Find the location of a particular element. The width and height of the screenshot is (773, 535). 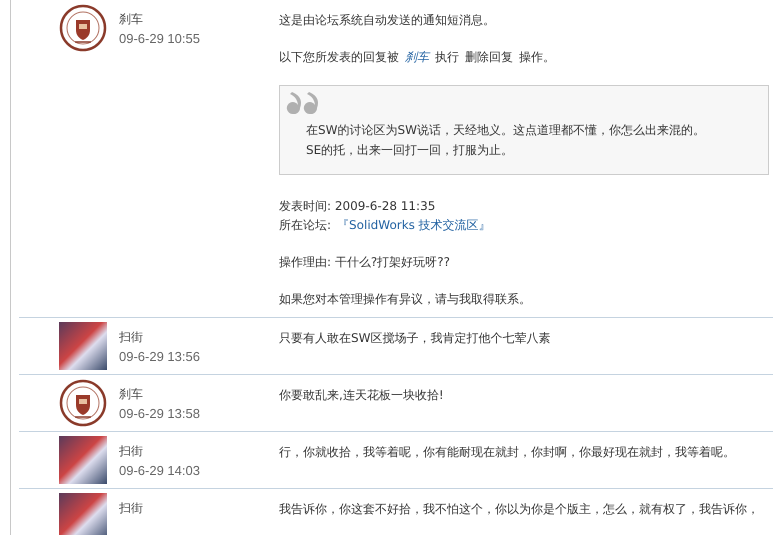

message-text: 这是由论坛系统自动发送的通知短消息。 is located at coordinates (387, 20).